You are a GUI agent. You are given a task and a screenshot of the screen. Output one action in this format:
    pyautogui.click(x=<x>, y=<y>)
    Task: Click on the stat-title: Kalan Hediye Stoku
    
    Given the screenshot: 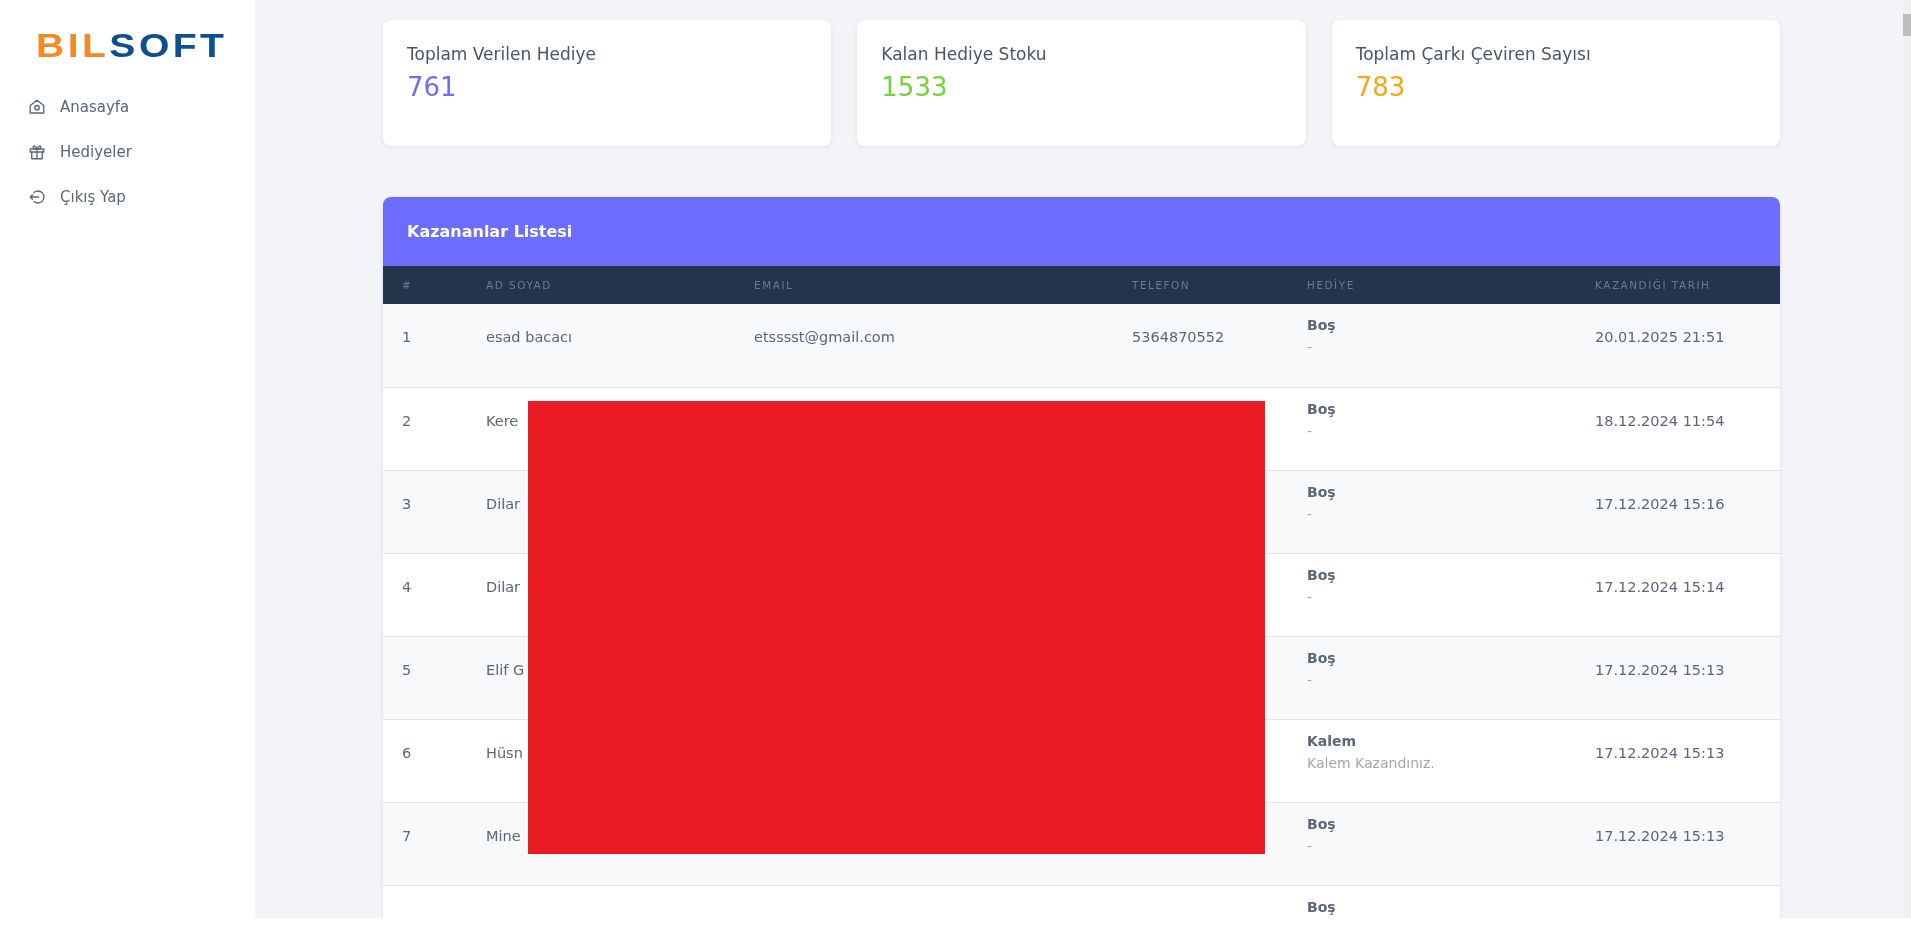 What is the action you would take?
    pyautogui.click(x=964, y=54)
    